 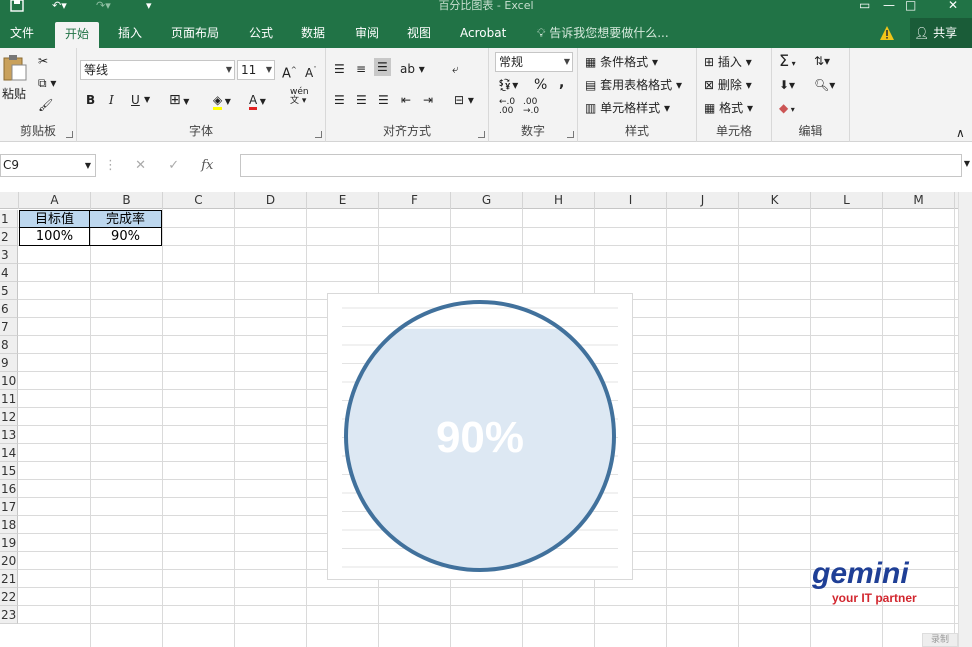 I want to click on column-header-B: B, so click(x=127, y=200).